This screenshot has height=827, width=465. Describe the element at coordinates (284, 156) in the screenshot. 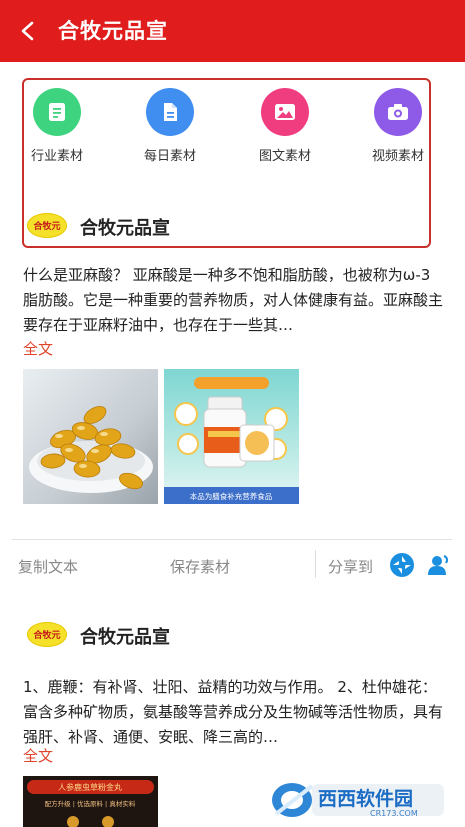

I see `category-label: 图文素材` at that location.